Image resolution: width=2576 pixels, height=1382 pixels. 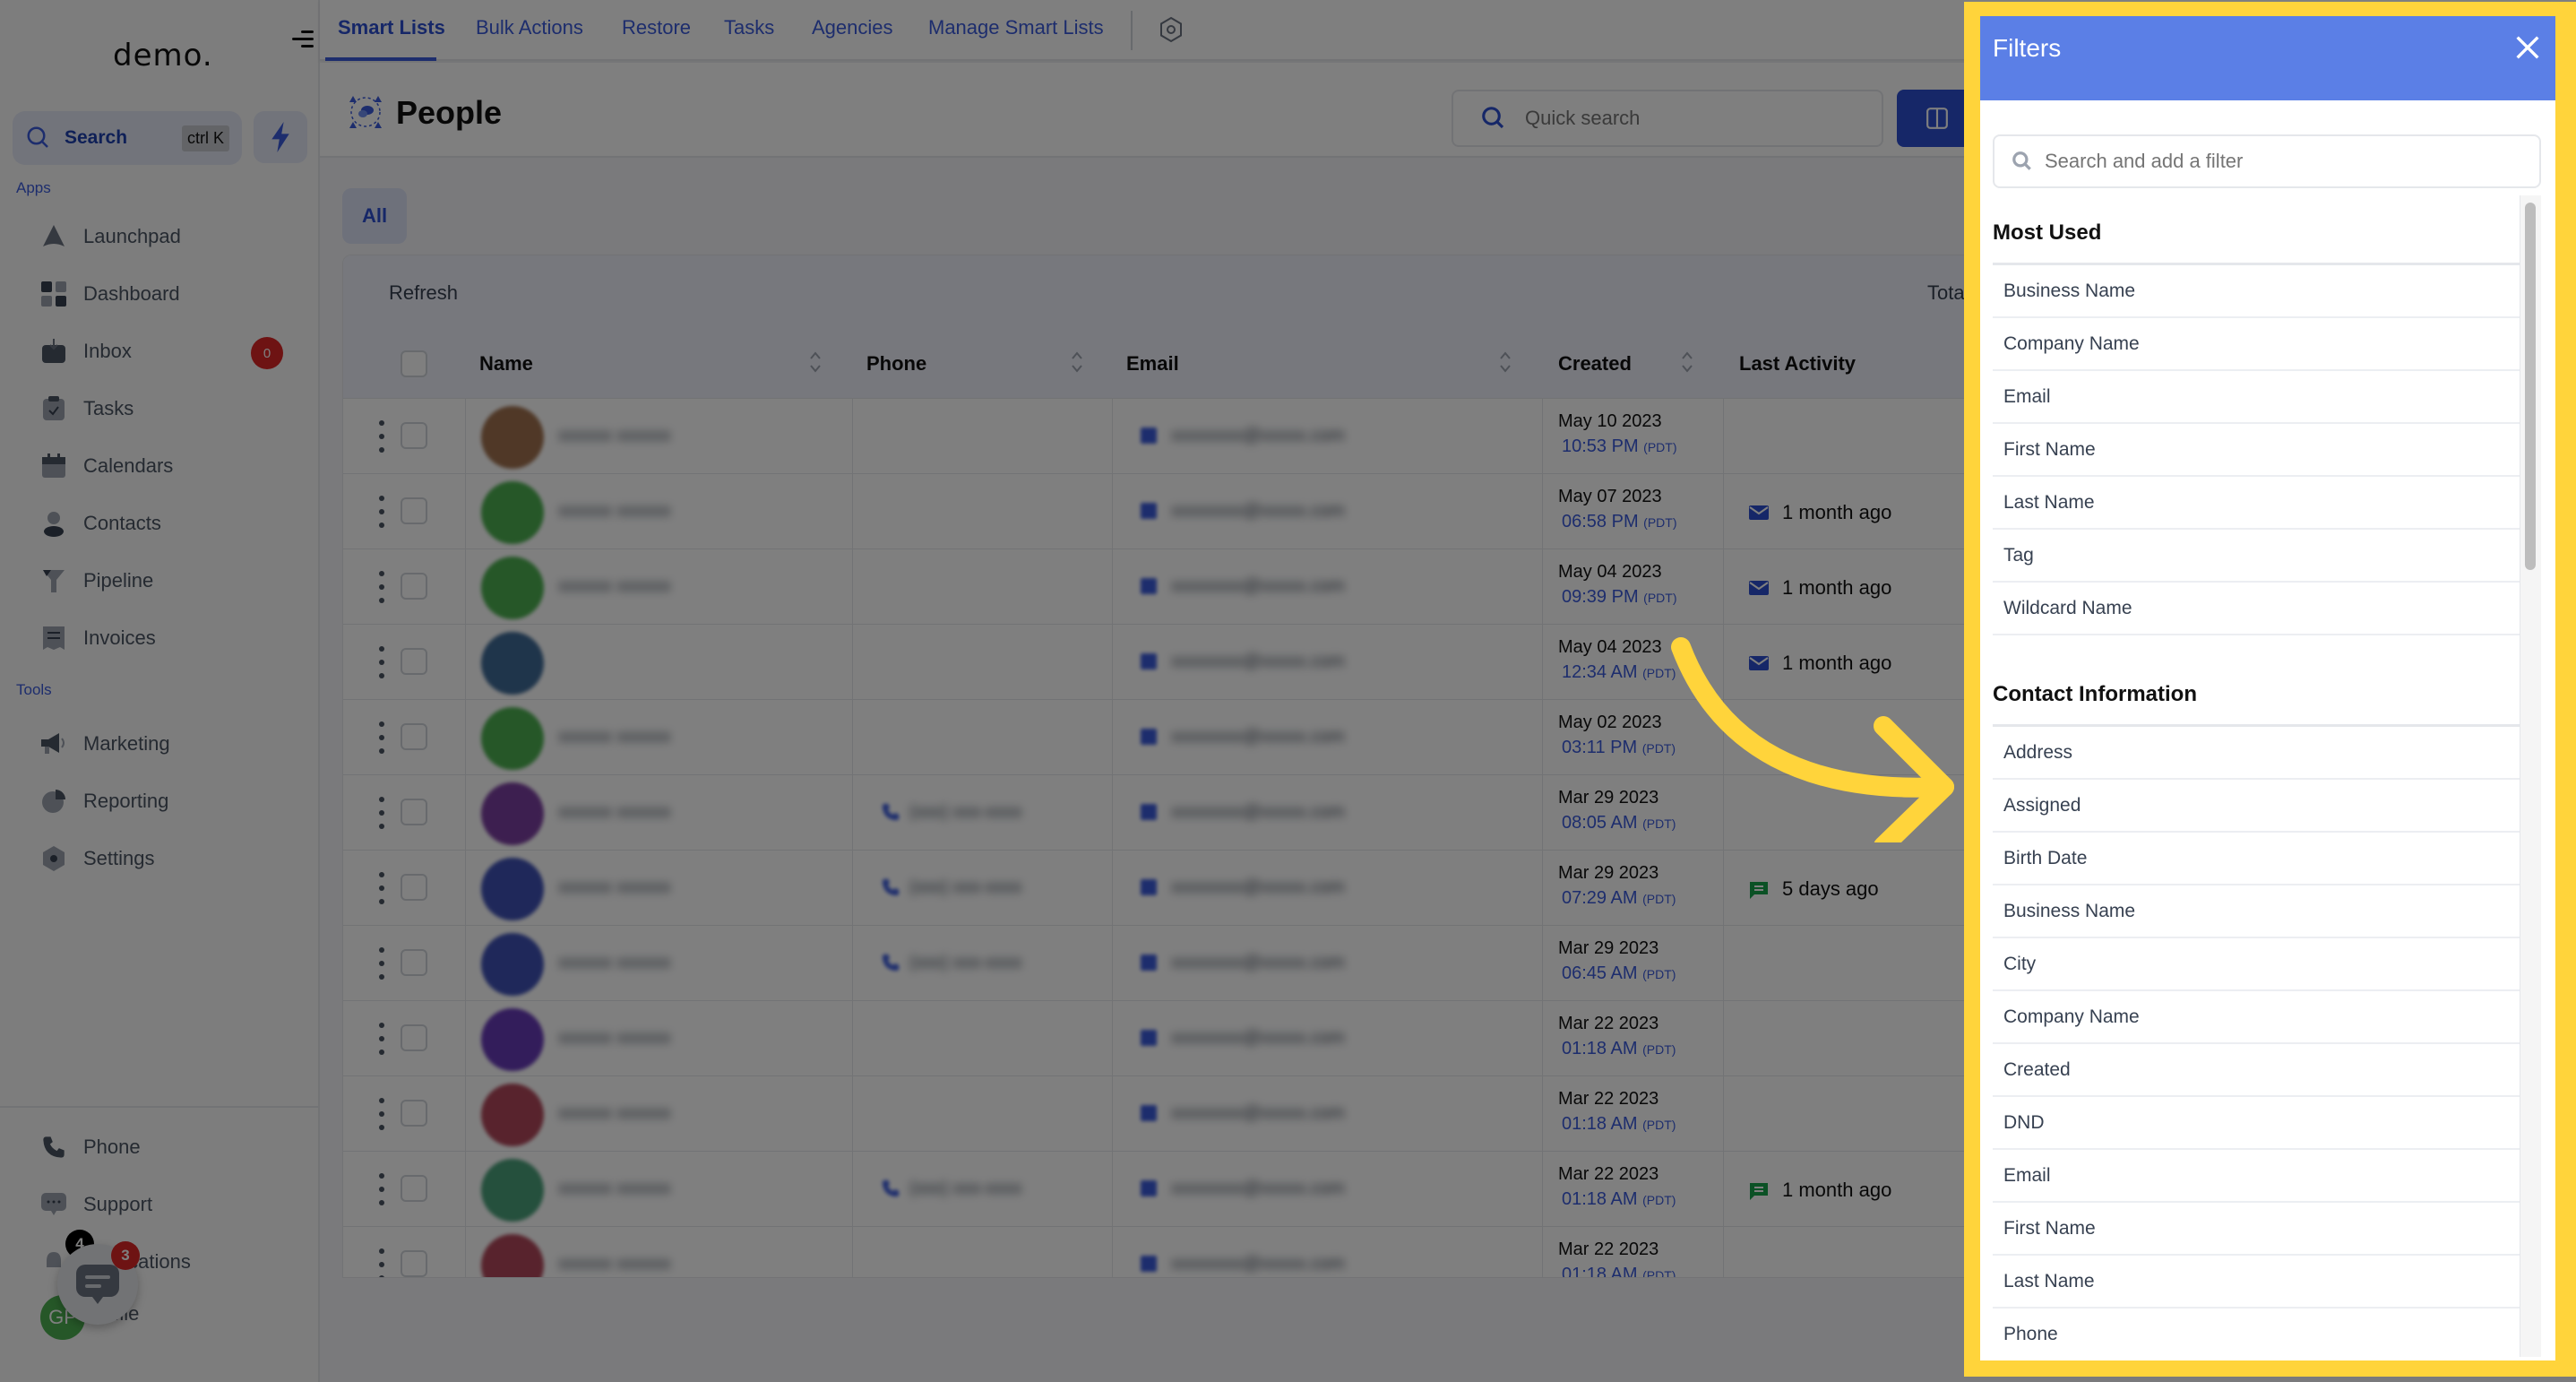 What do you see at coordinates (2256, 556) in the screenshot?
I see `filter-option: Tag` at bounding box center [2256, 556].